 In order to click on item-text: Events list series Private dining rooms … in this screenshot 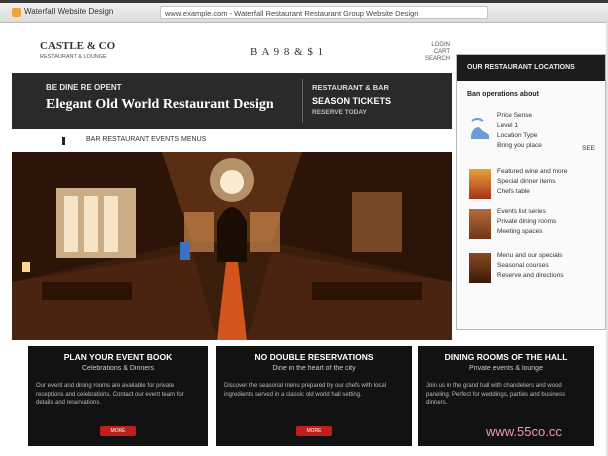, I will do `click(547, 222)`.